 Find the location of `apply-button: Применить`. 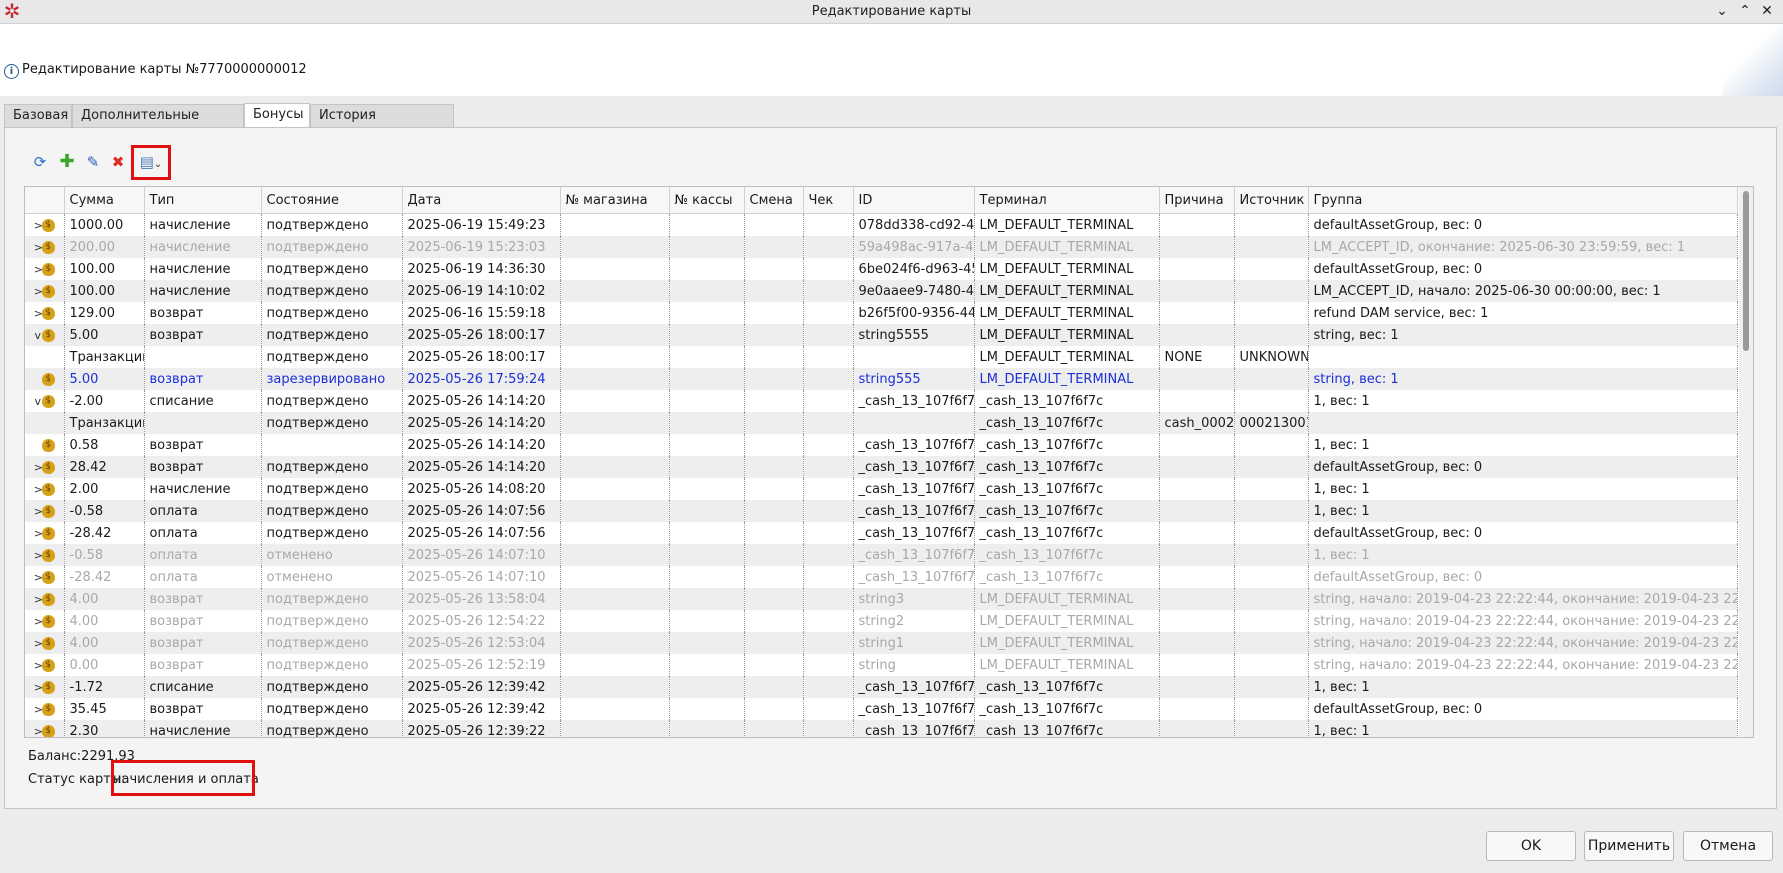

apply-button: Применить is located at coordinates (1629, 846).